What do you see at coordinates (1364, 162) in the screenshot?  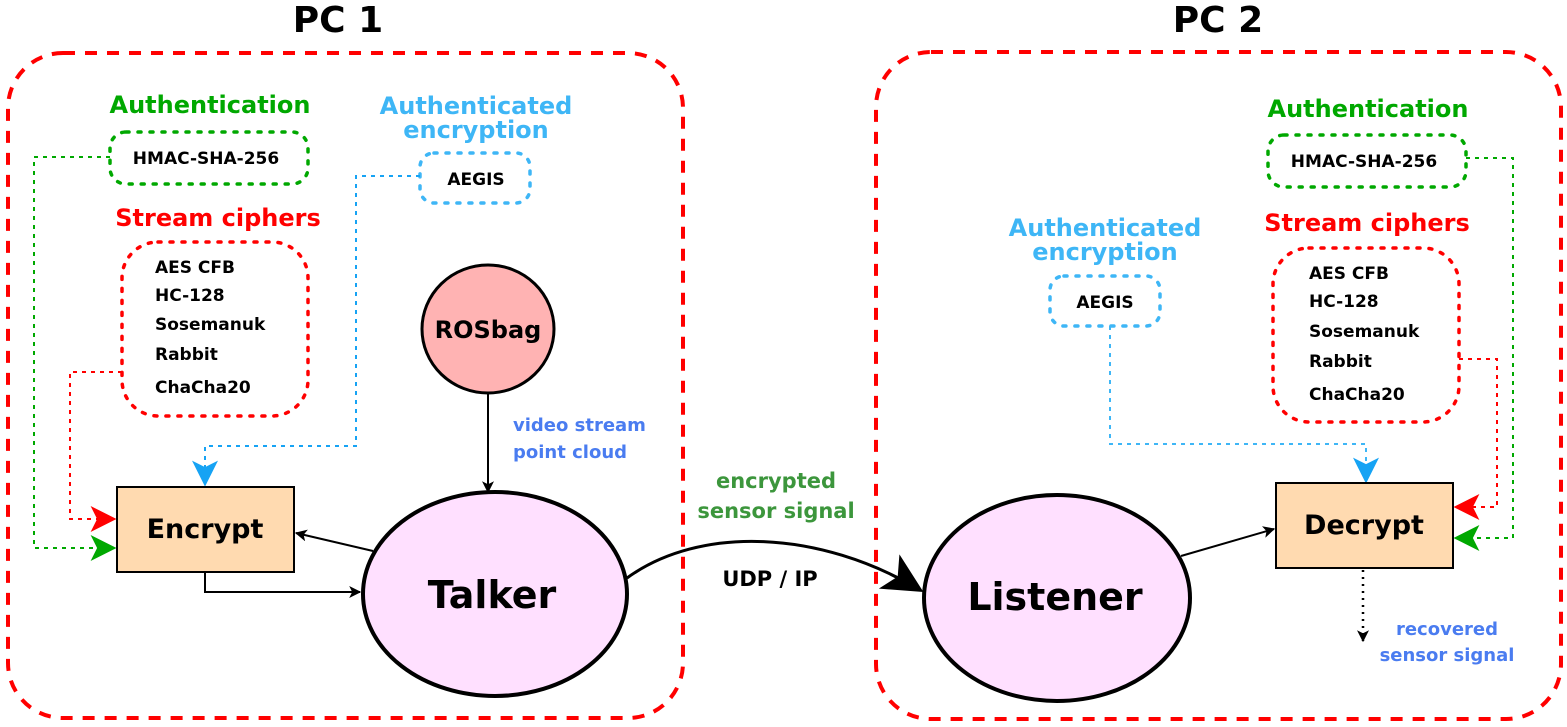 I see `pc2-auth-algo: HMAC-SHA-256` at bounding box center [1364, 162].